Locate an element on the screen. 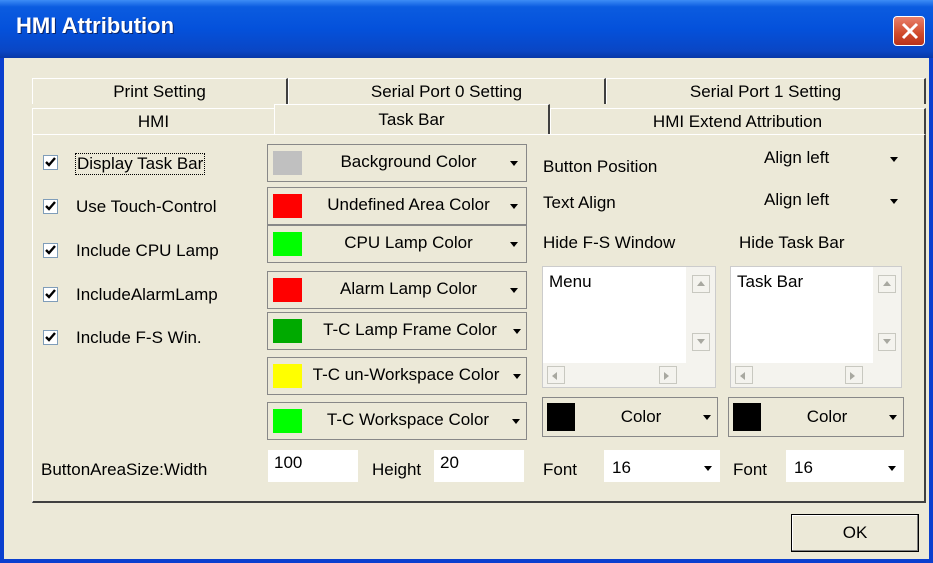 This screenshot has width=933, height=563. hide-fs-color-button: Color is located at coordinates (630, 417).